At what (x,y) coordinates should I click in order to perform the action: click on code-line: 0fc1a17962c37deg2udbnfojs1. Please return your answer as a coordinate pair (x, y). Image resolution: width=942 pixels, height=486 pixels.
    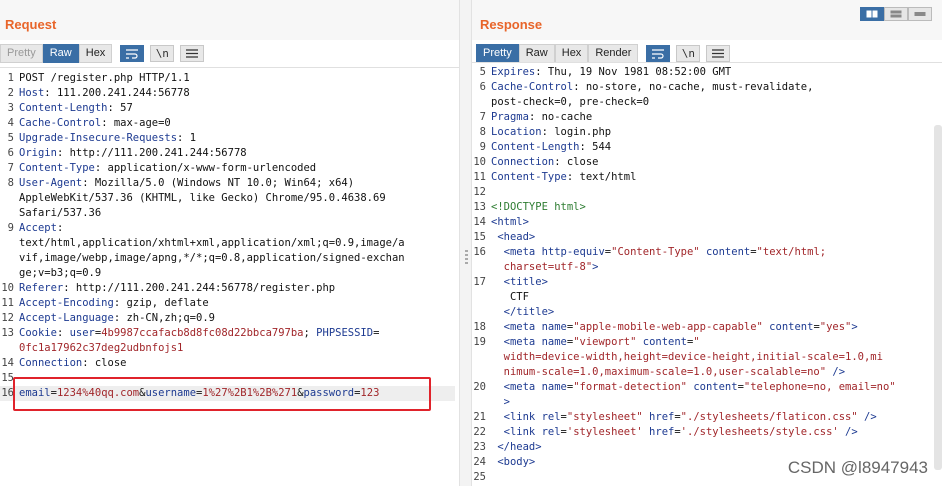
    Looking at the image, I should click on (229, 348).